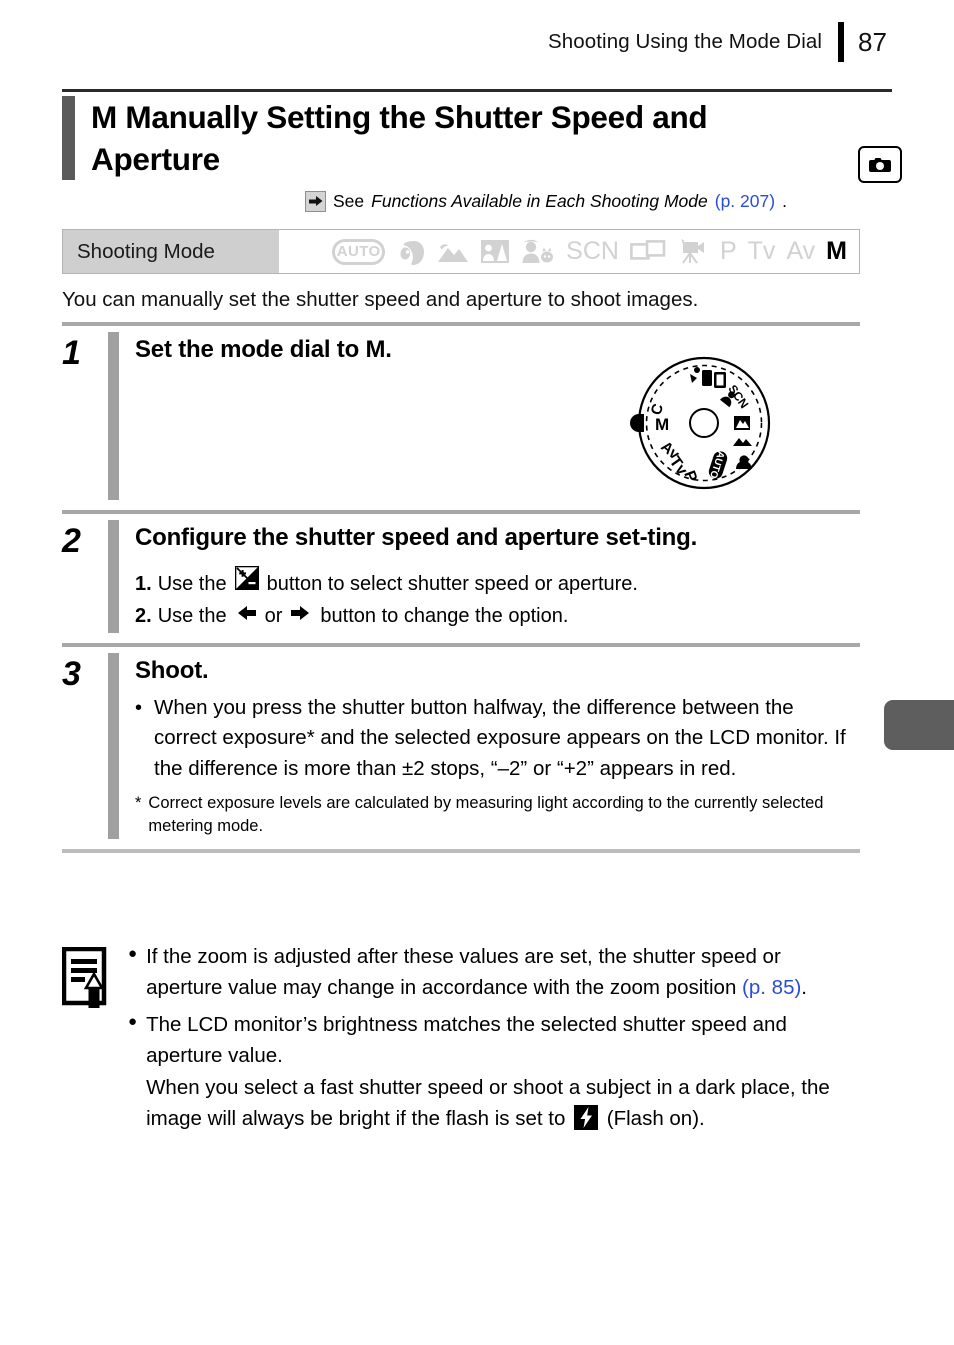  Describe the element at coordinates (880, 164) in the screenshot. I see `camera-icon` at that location.